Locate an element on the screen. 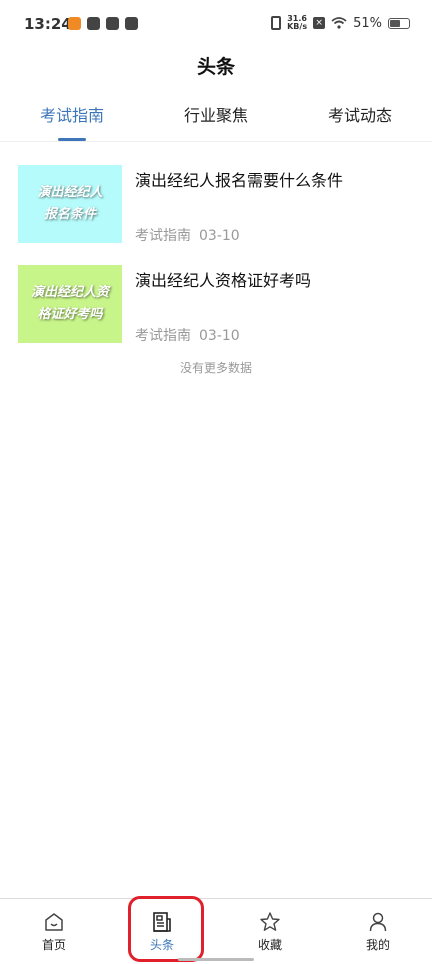 This screenshot has height=964, width=432. list-end-message: 没有更多数据 is located at coordinates (215, 368).